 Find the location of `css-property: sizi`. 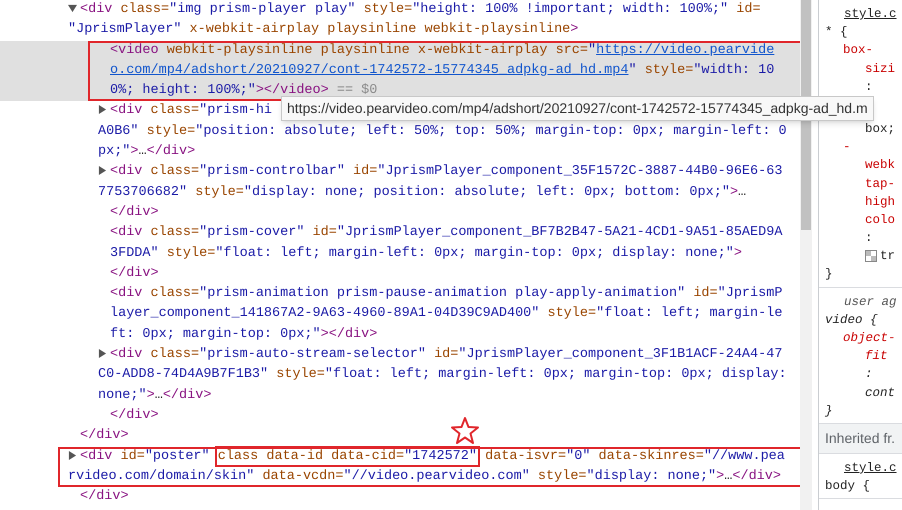

css-property: sizi is located at coordinates (880, 69).